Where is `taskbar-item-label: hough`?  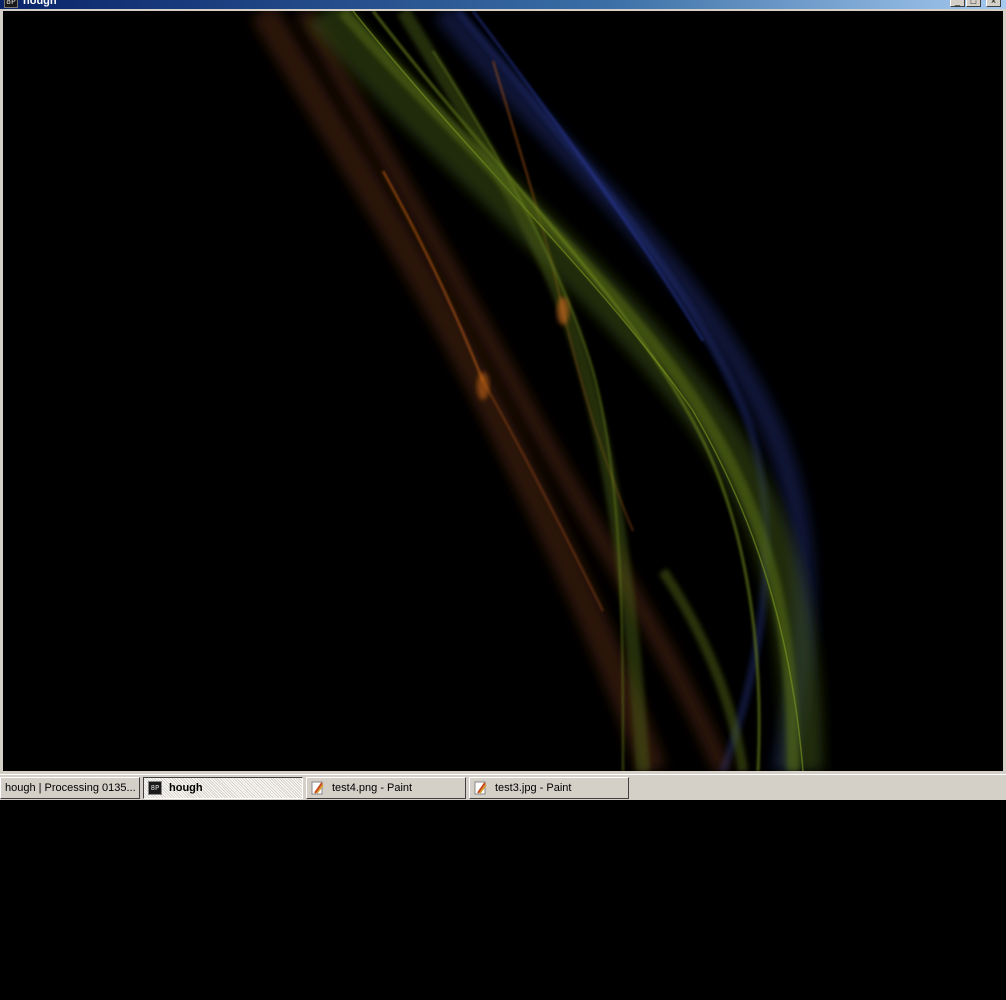 taskbar-item-label: hough is located at coordinates (186, 788).